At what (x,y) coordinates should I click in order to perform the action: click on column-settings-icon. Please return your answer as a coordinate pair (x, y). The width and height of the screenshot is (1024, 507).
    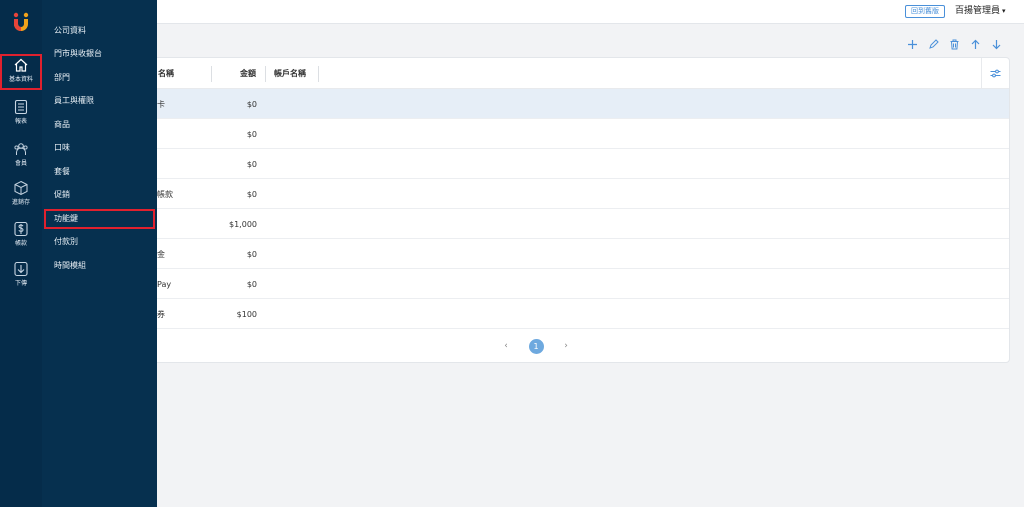
    Looking at the image, I should click on (995, 73).